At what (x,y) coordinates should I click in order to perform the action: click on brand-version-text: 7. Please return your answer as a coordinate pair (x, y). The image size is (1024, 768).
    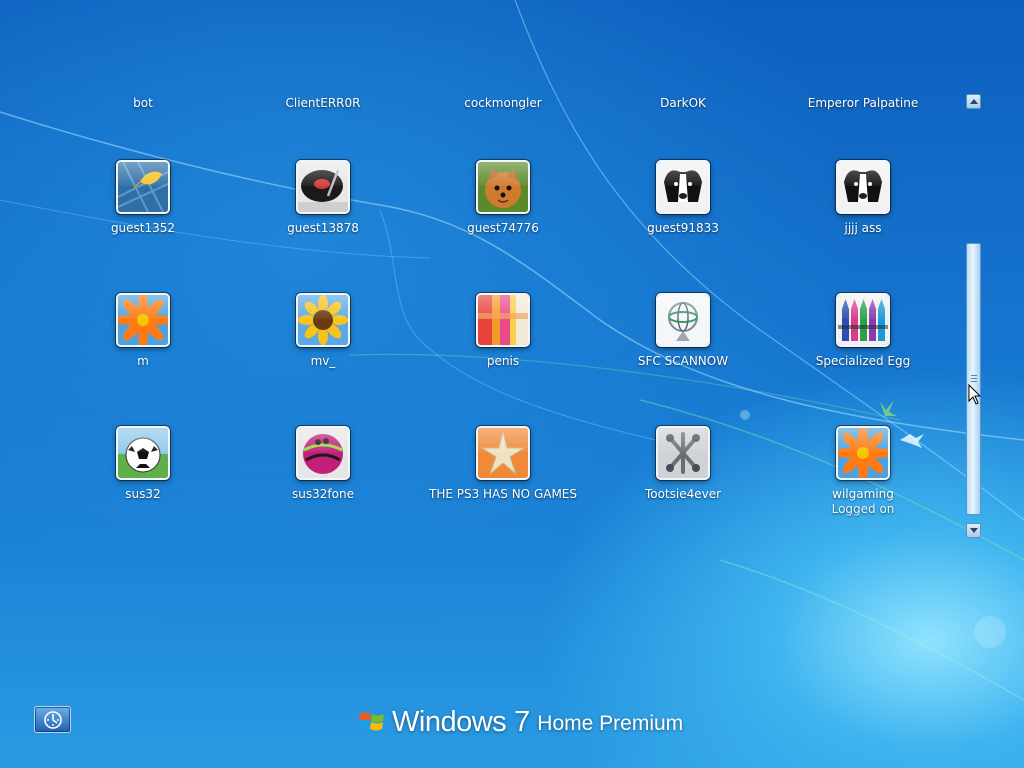
    Looking at the image, I should click on (522, 721).